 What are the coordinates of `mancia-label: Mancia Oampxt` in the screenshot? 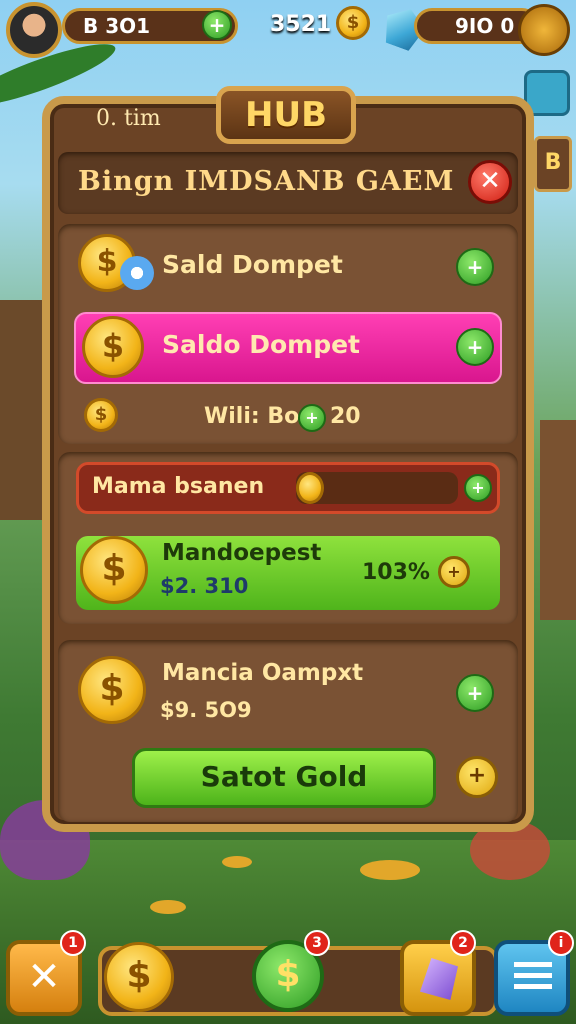 It's located at (263, 673).